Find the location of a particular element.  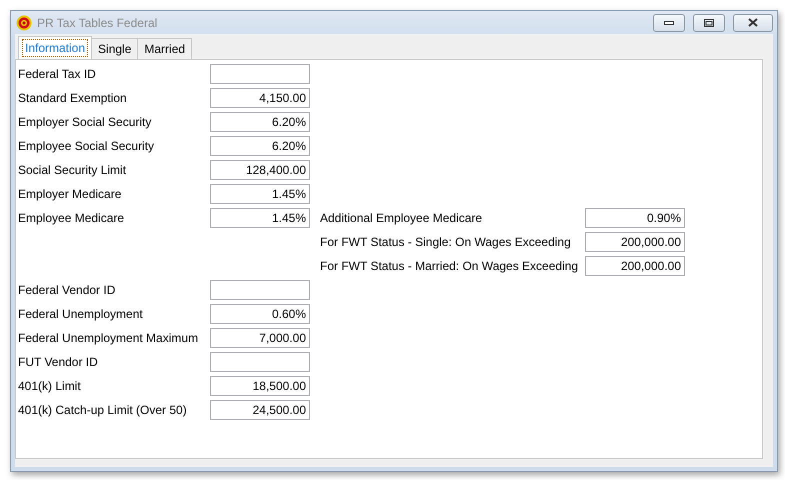

minimize-icon is located at coordinates (669, 22).